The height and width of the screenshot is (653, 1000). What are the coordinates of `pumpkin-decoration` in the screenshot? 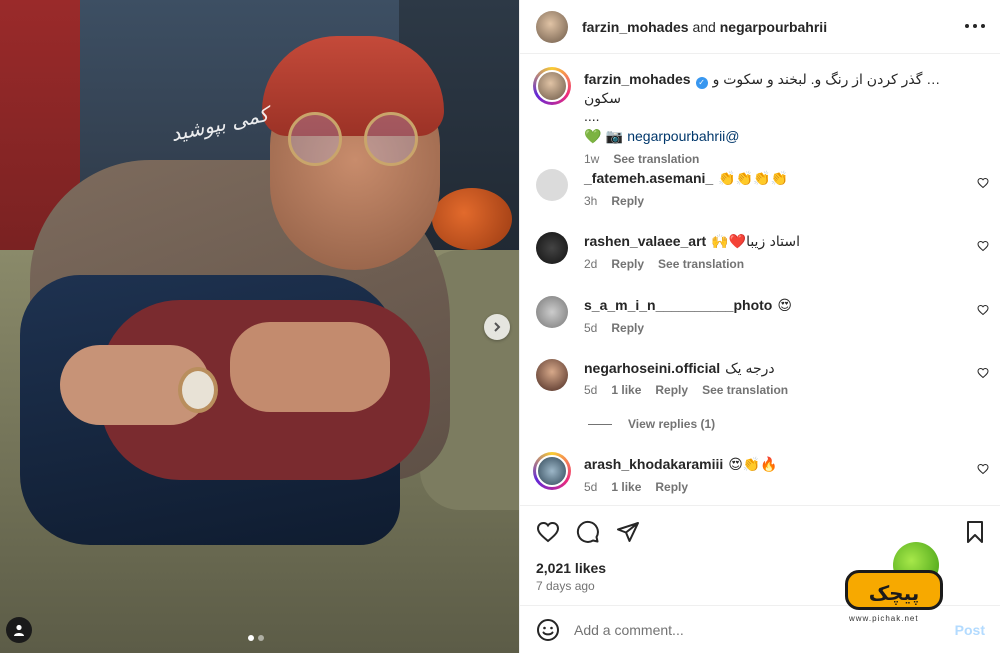 It's located at (472, 219).